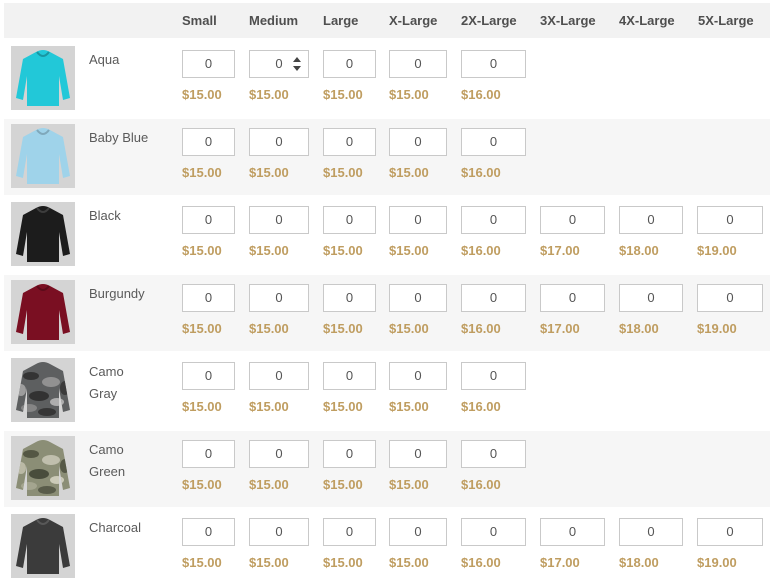  What do you see at coordinates (105, 215) in the screenshot?
I see `color-name-label: Black` at bounding box center [105, 215].